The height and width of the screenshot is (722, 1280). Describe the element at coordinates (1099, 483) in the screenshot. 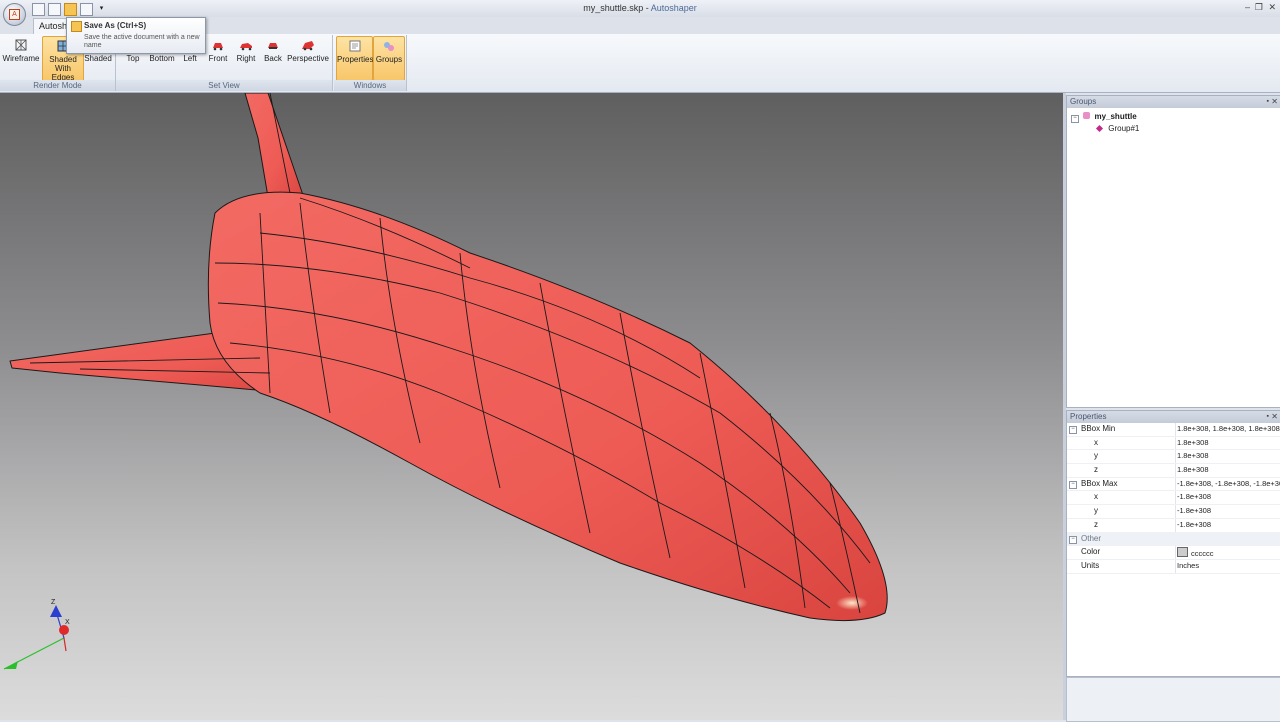

I see `property-name: BBox Max` at that location.